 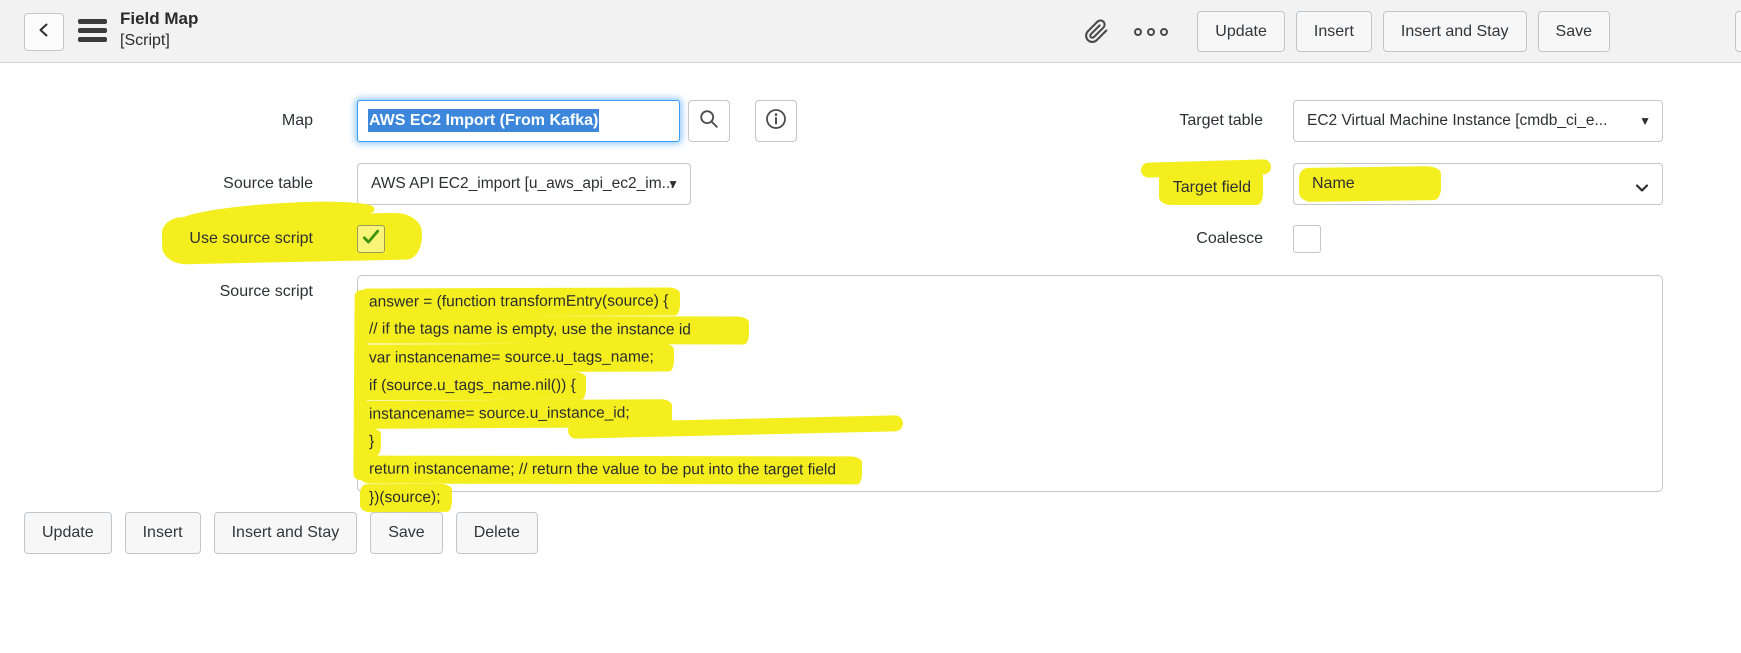 I want to click on header-actions: Update Insert Insert and Stay Save, so click(x=1347, y=31).